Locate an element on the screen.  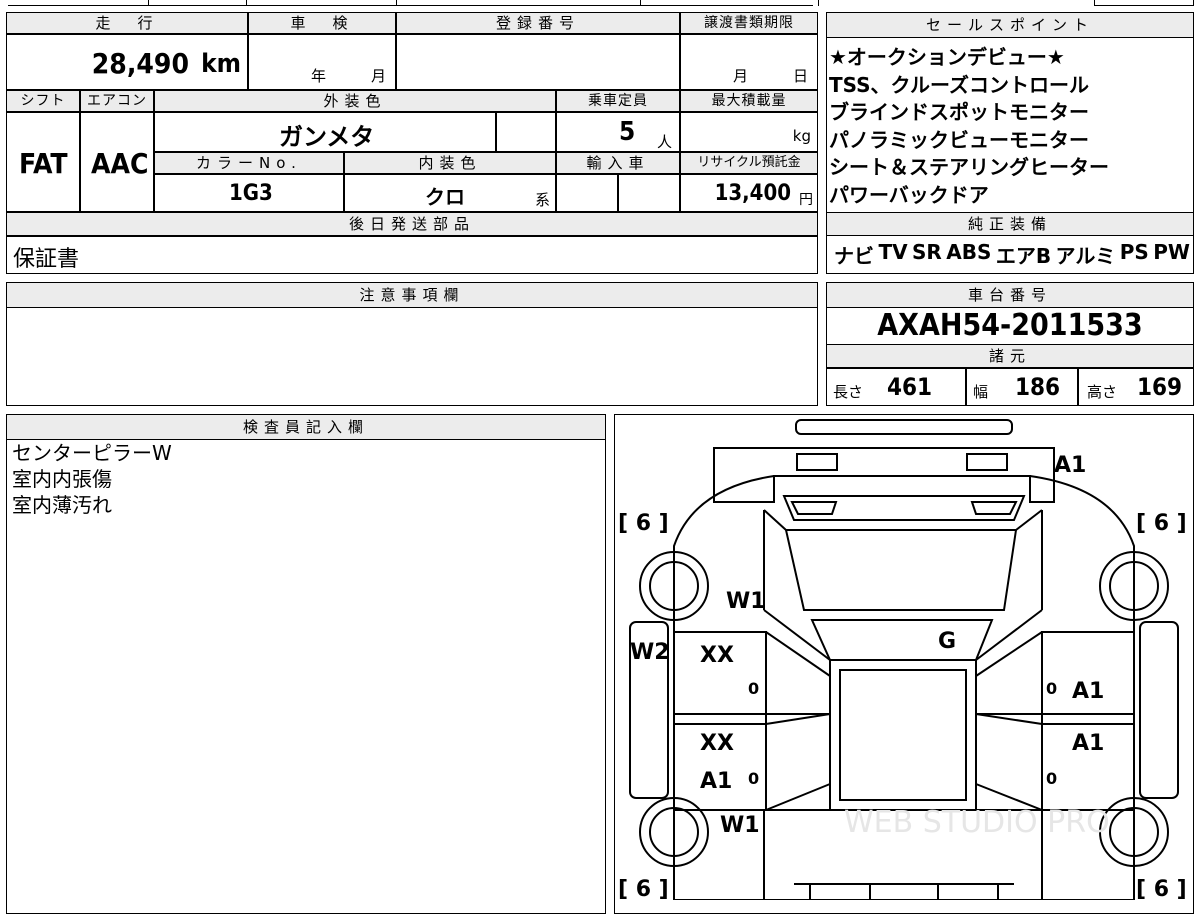
spec-width-cell: 幅 186 is located at coordinates (1022, 387).